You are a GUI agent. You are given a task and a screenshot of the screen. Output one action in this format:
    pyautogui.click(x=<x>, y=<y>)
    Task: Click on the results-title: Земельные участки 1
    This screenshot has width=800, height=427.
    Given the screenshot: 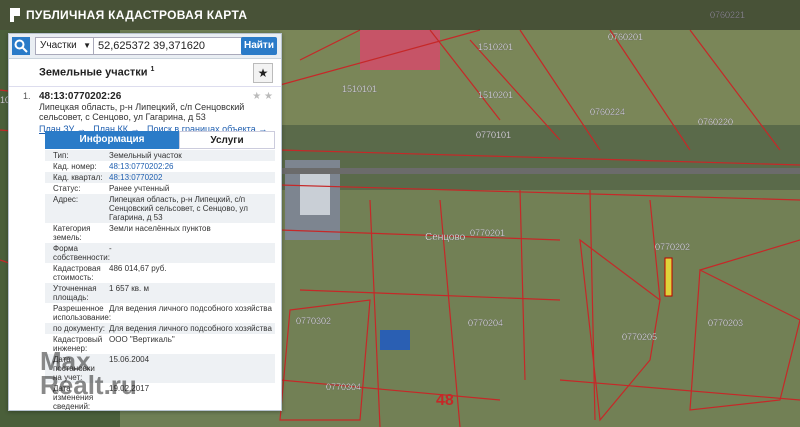 What is the action you would take?
    pyautogui.click(x=96, y=72)
    